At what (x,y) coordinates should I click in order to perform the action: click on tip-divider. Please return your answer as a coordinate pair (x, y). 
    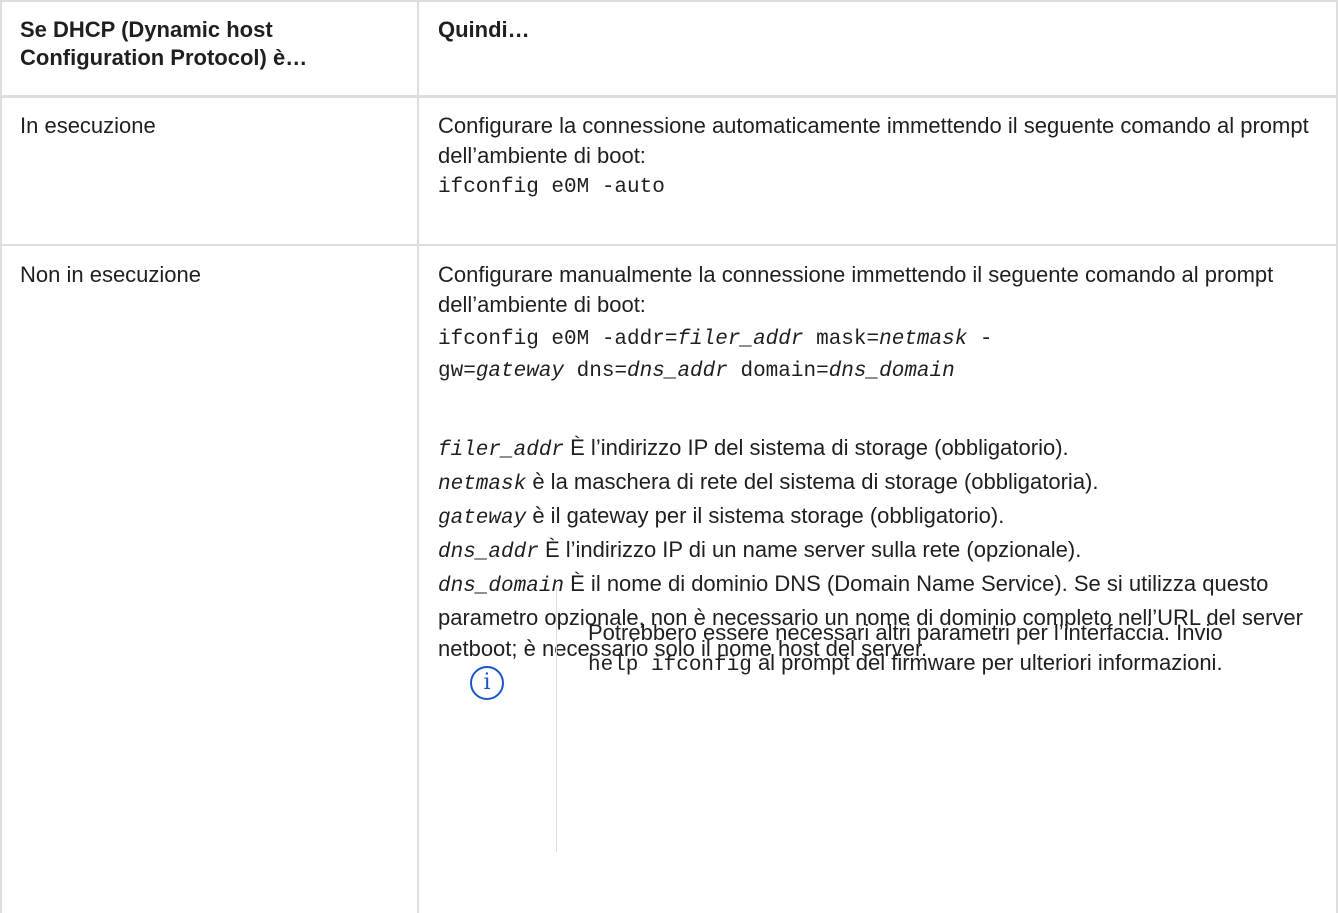
    Looking at the image, I should click on (556, 719).